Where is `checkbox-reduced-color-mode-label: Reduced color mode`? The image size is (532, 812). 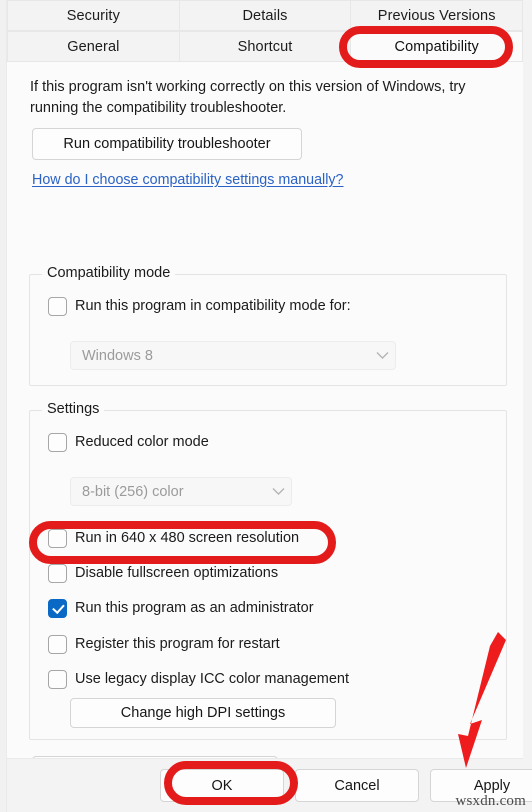 checkbox-reduced-color-mode-label: Reduced color mode is located at coordinates (142, 442).